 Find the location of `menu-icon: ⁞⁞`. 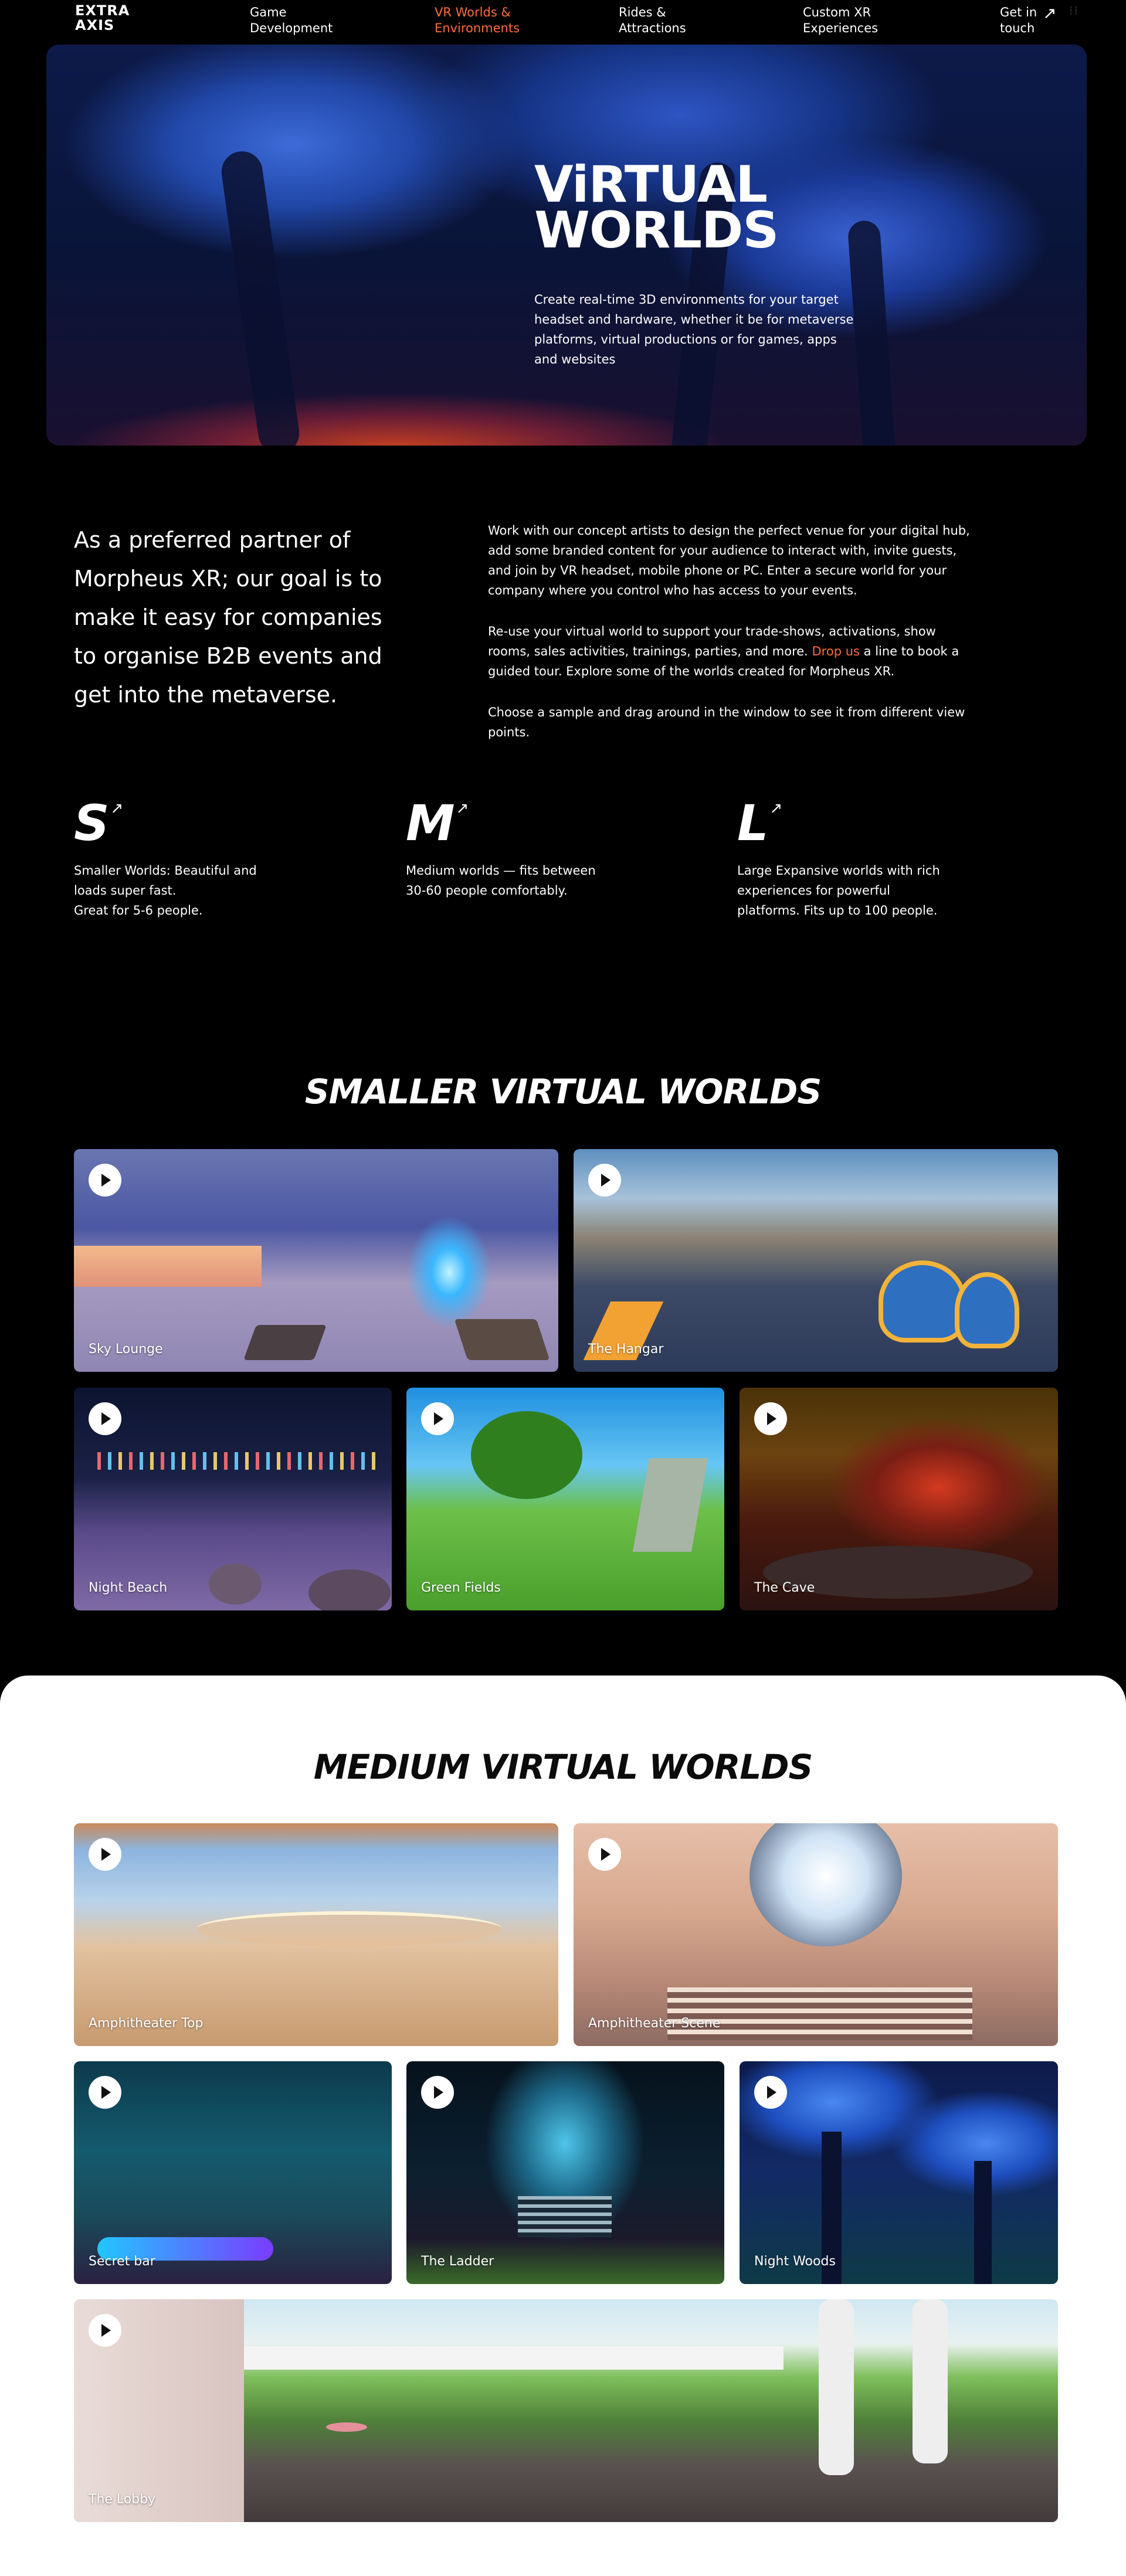

menu-icon: ⁞⁞ is located at coordinates (1074, 11).